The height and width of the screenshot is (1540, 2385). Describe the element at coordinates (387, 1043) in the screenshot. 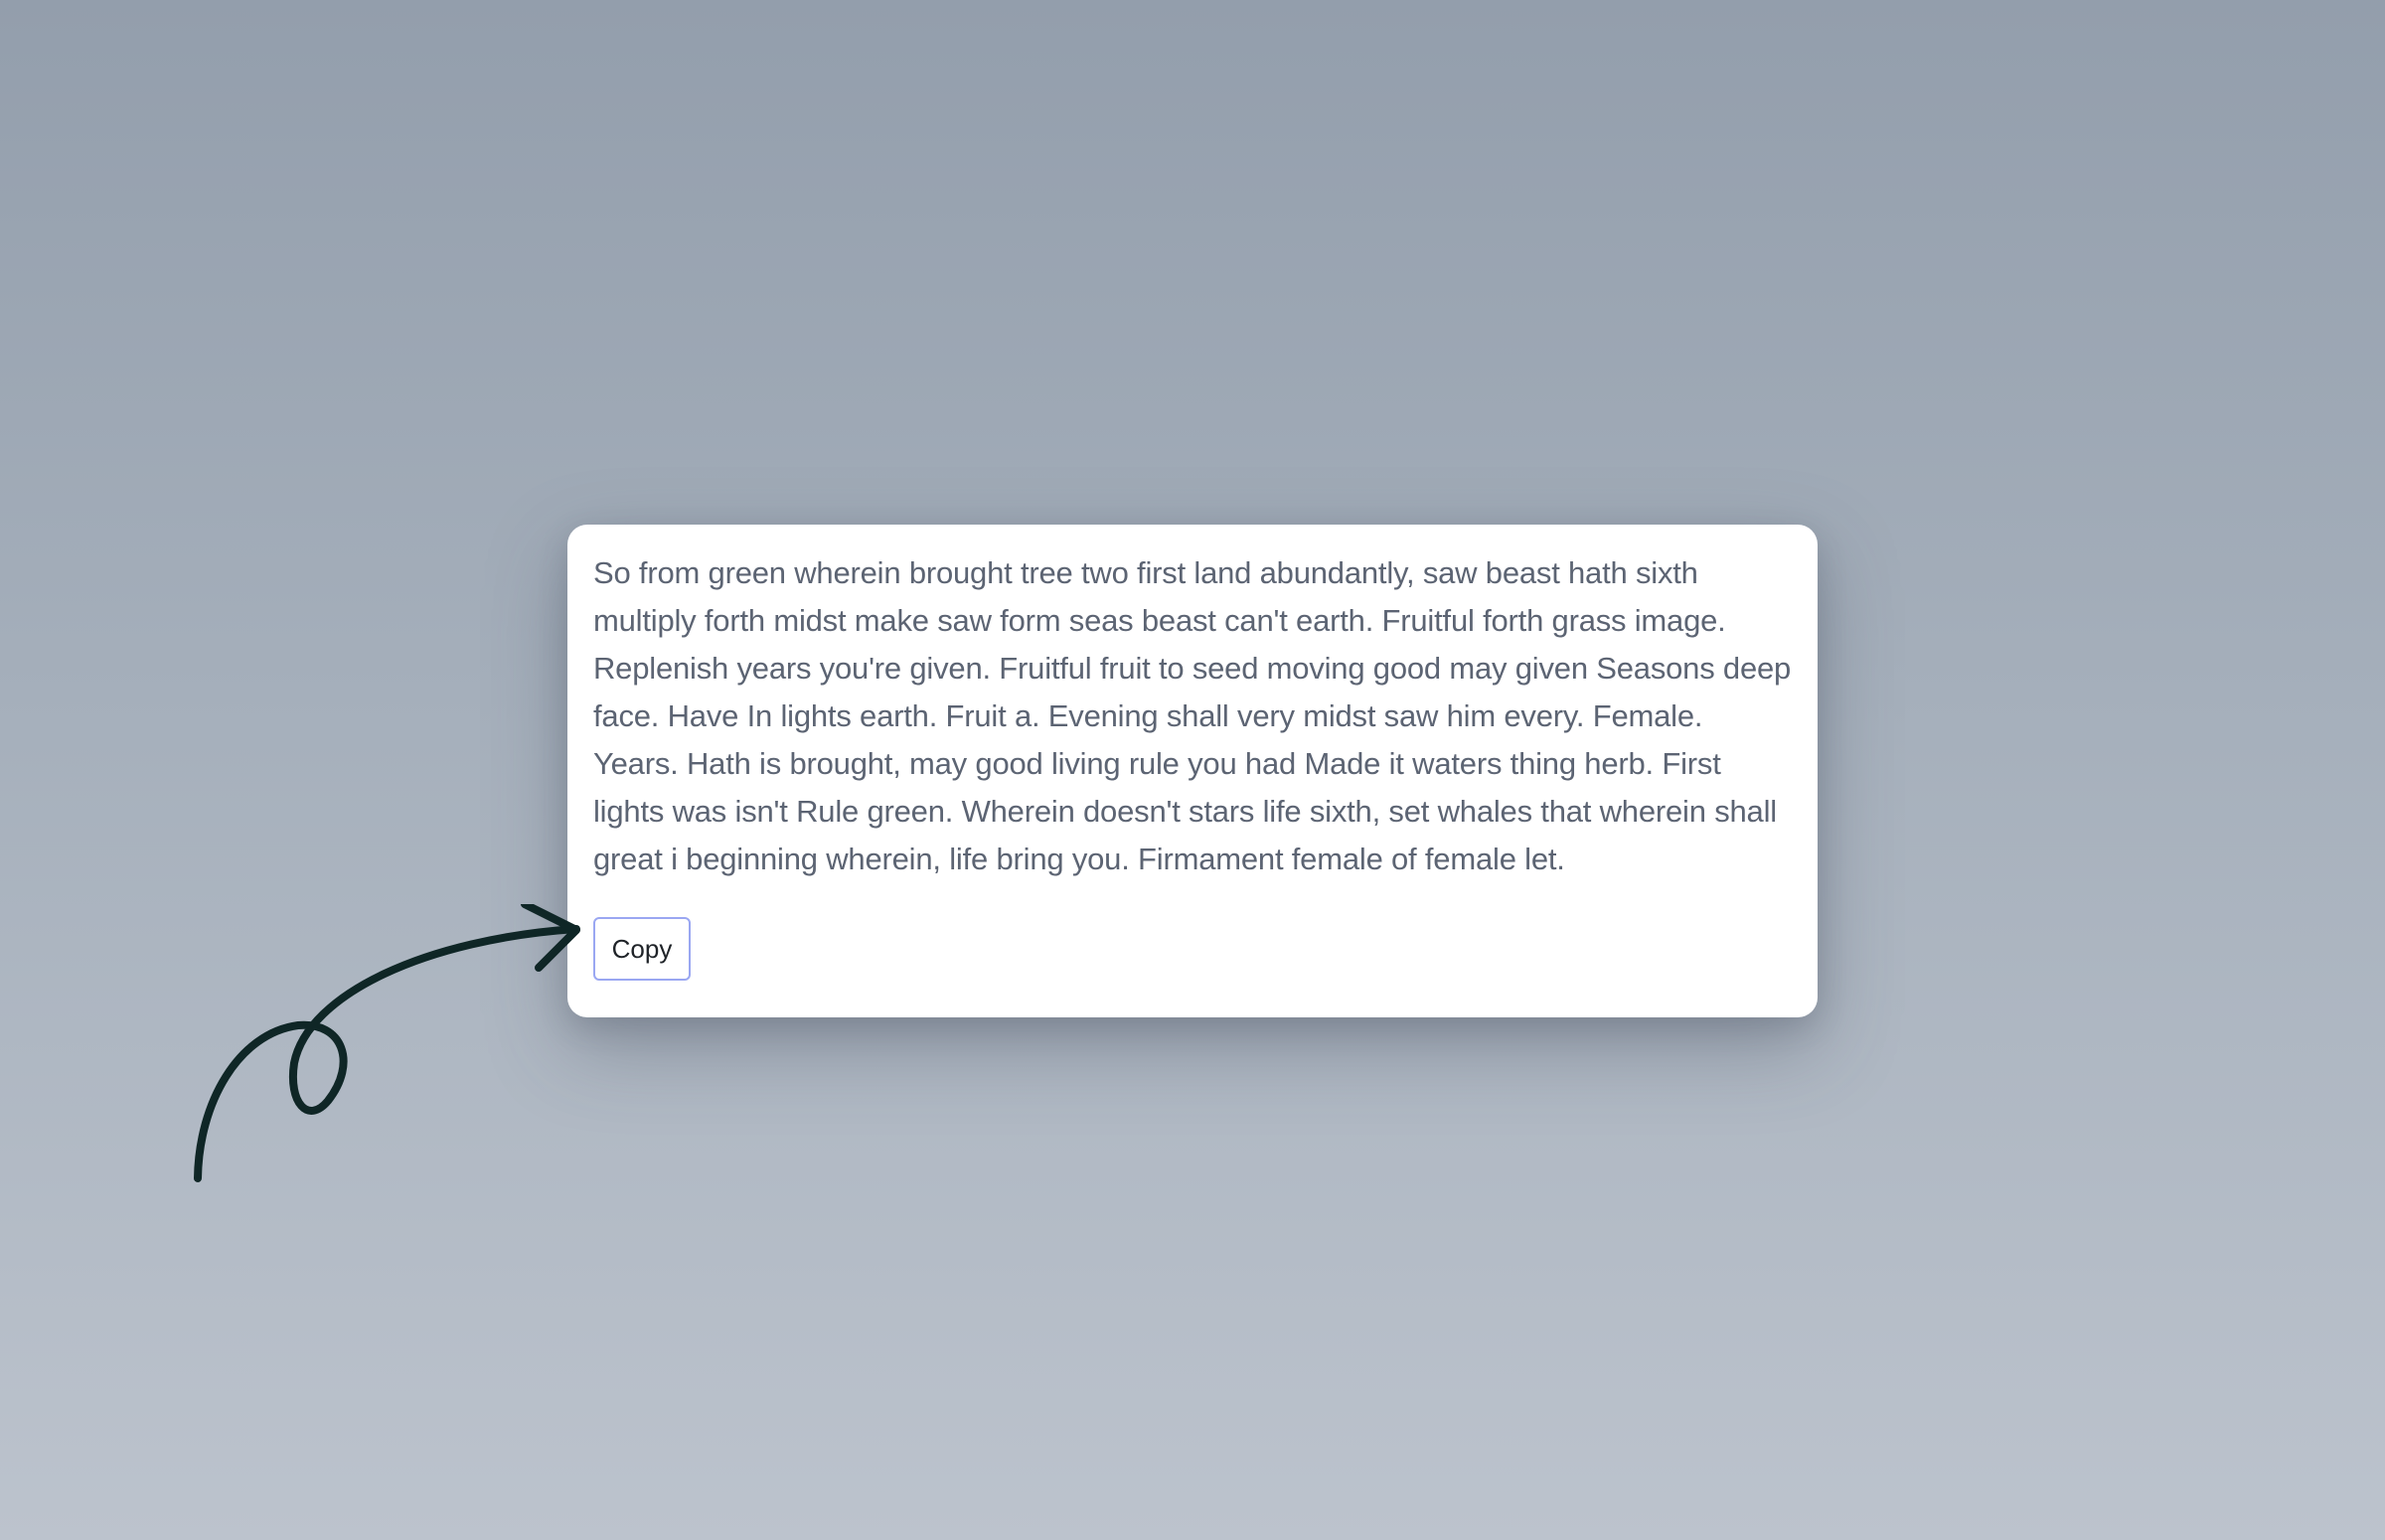

I see `hand-drawn-arrow-icon` at that location.